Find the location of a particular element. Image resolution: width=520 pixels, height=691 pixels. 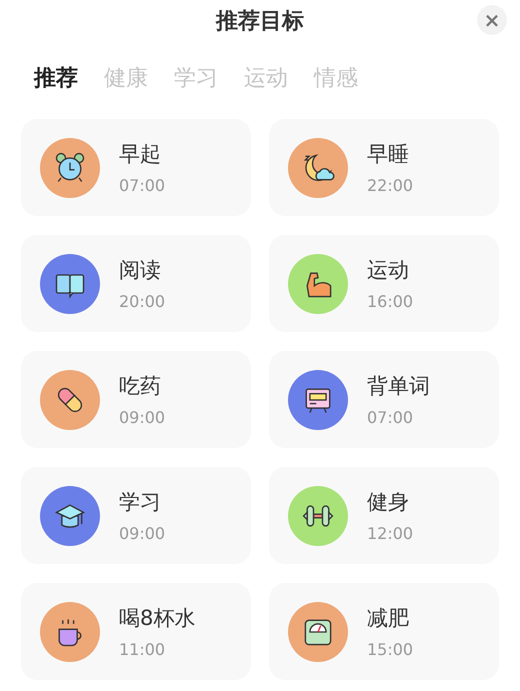

goal-card: 运动 16:00 is located at coordinates (384, 283).